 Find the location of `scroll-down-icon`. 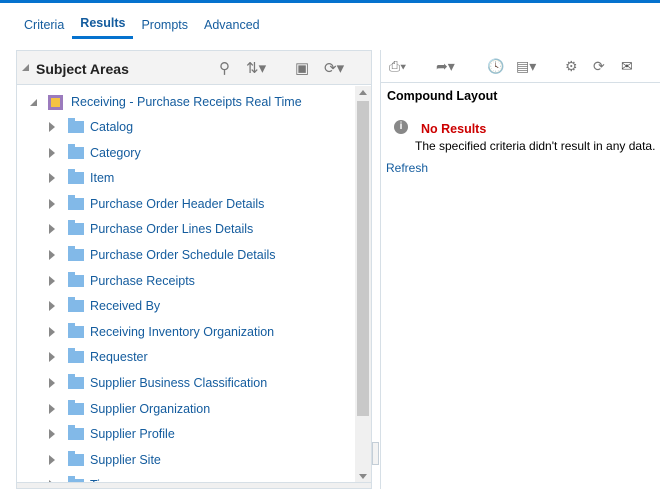

scroll-down-icon is located at coordinates (363, 476).